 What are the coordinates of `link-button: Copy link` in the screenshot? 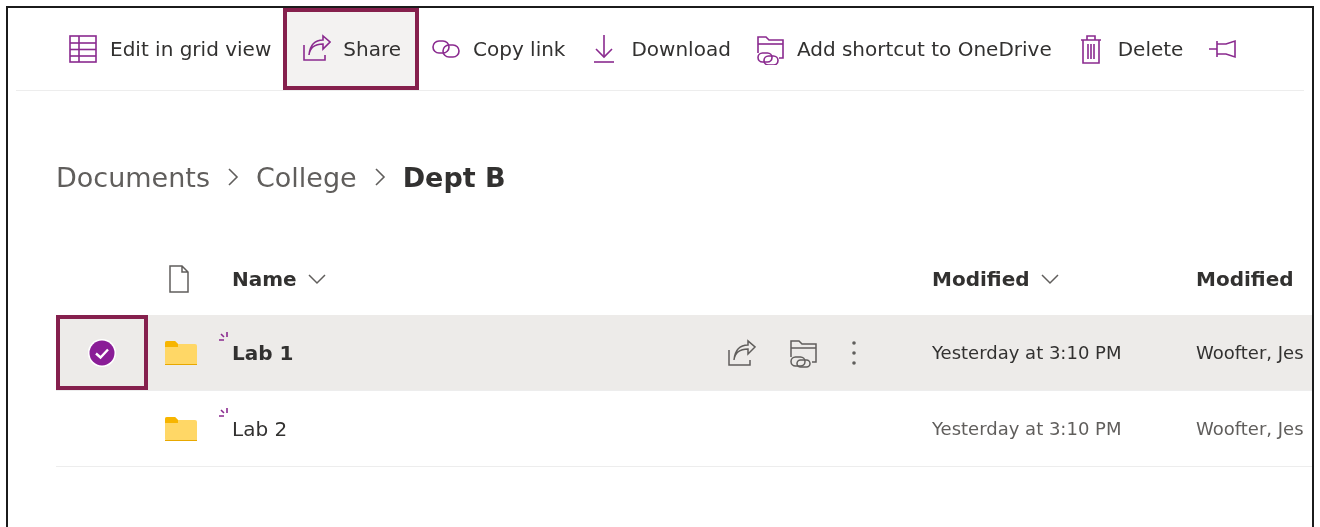 It's located at (498, 49).